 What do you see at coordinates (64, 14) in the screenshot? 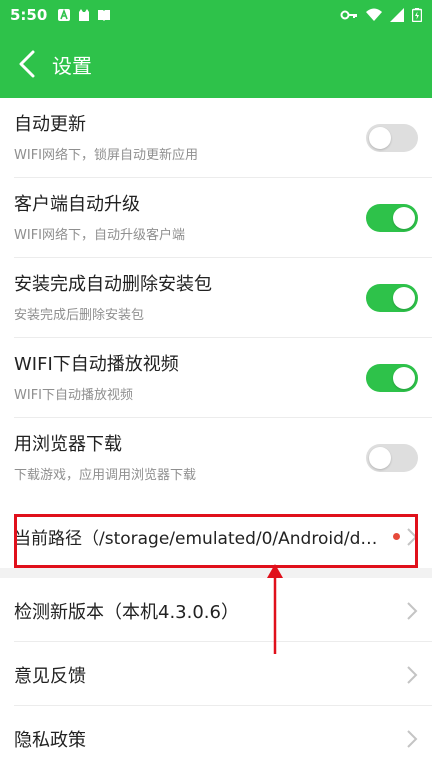
I see `font-a-icon` at bounding box center [64, 14].